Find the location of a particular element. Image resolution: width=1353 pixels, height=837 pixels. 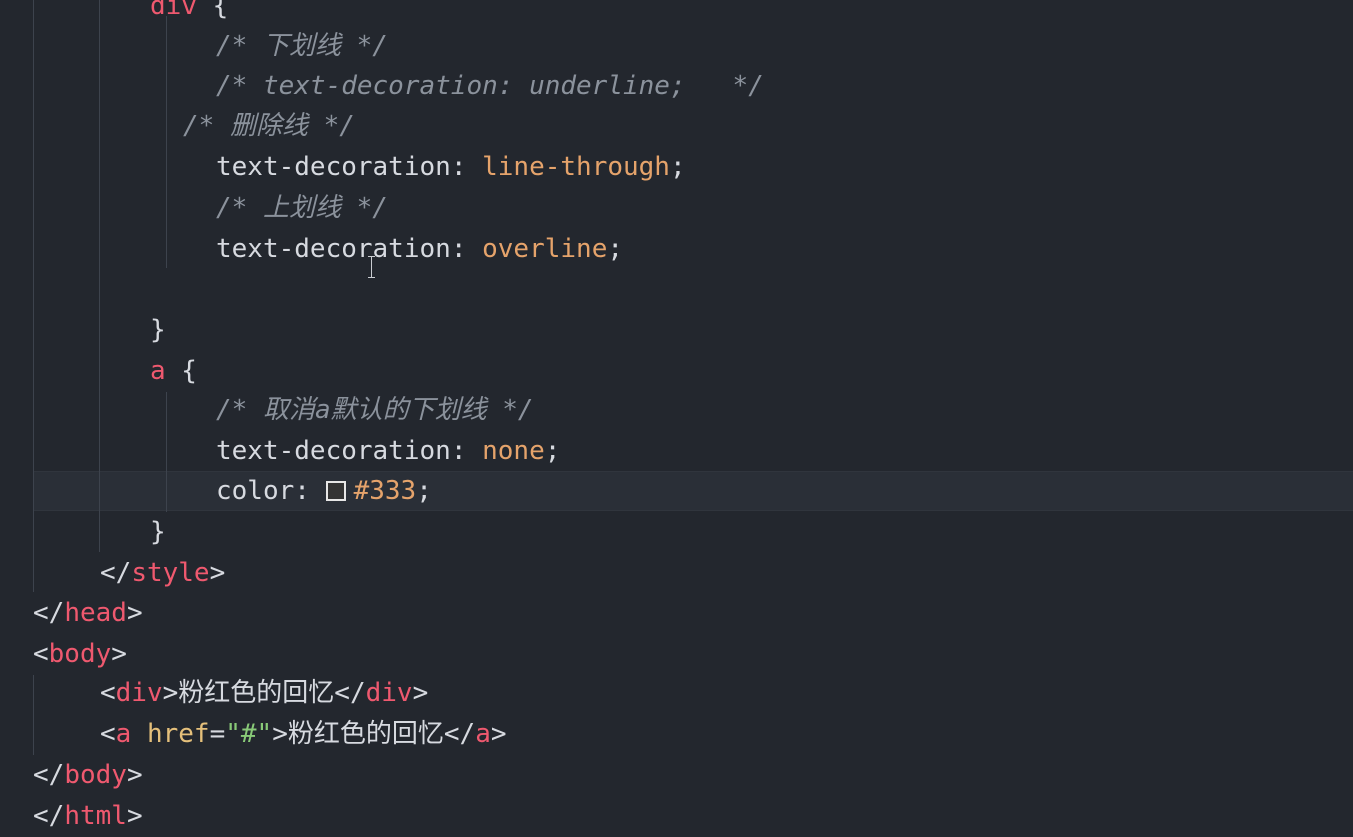

code-line: text-decoration: line-through; is located at coordinates (451, 167).